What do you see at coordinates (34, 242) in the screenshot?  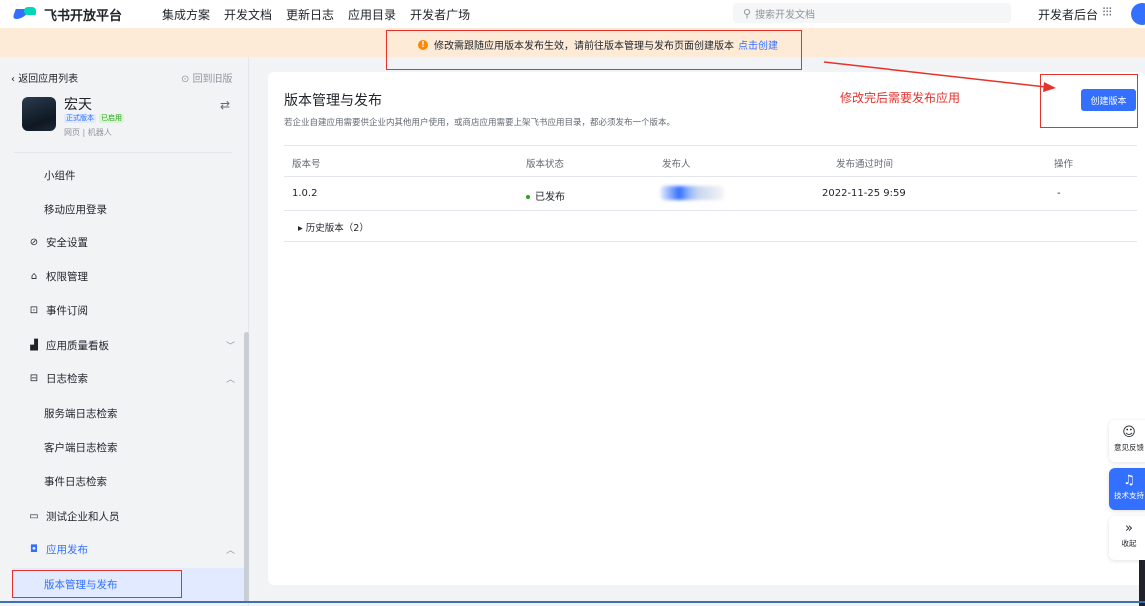 I see `shield-icon: ⊘` at bounding box center [34, 242].